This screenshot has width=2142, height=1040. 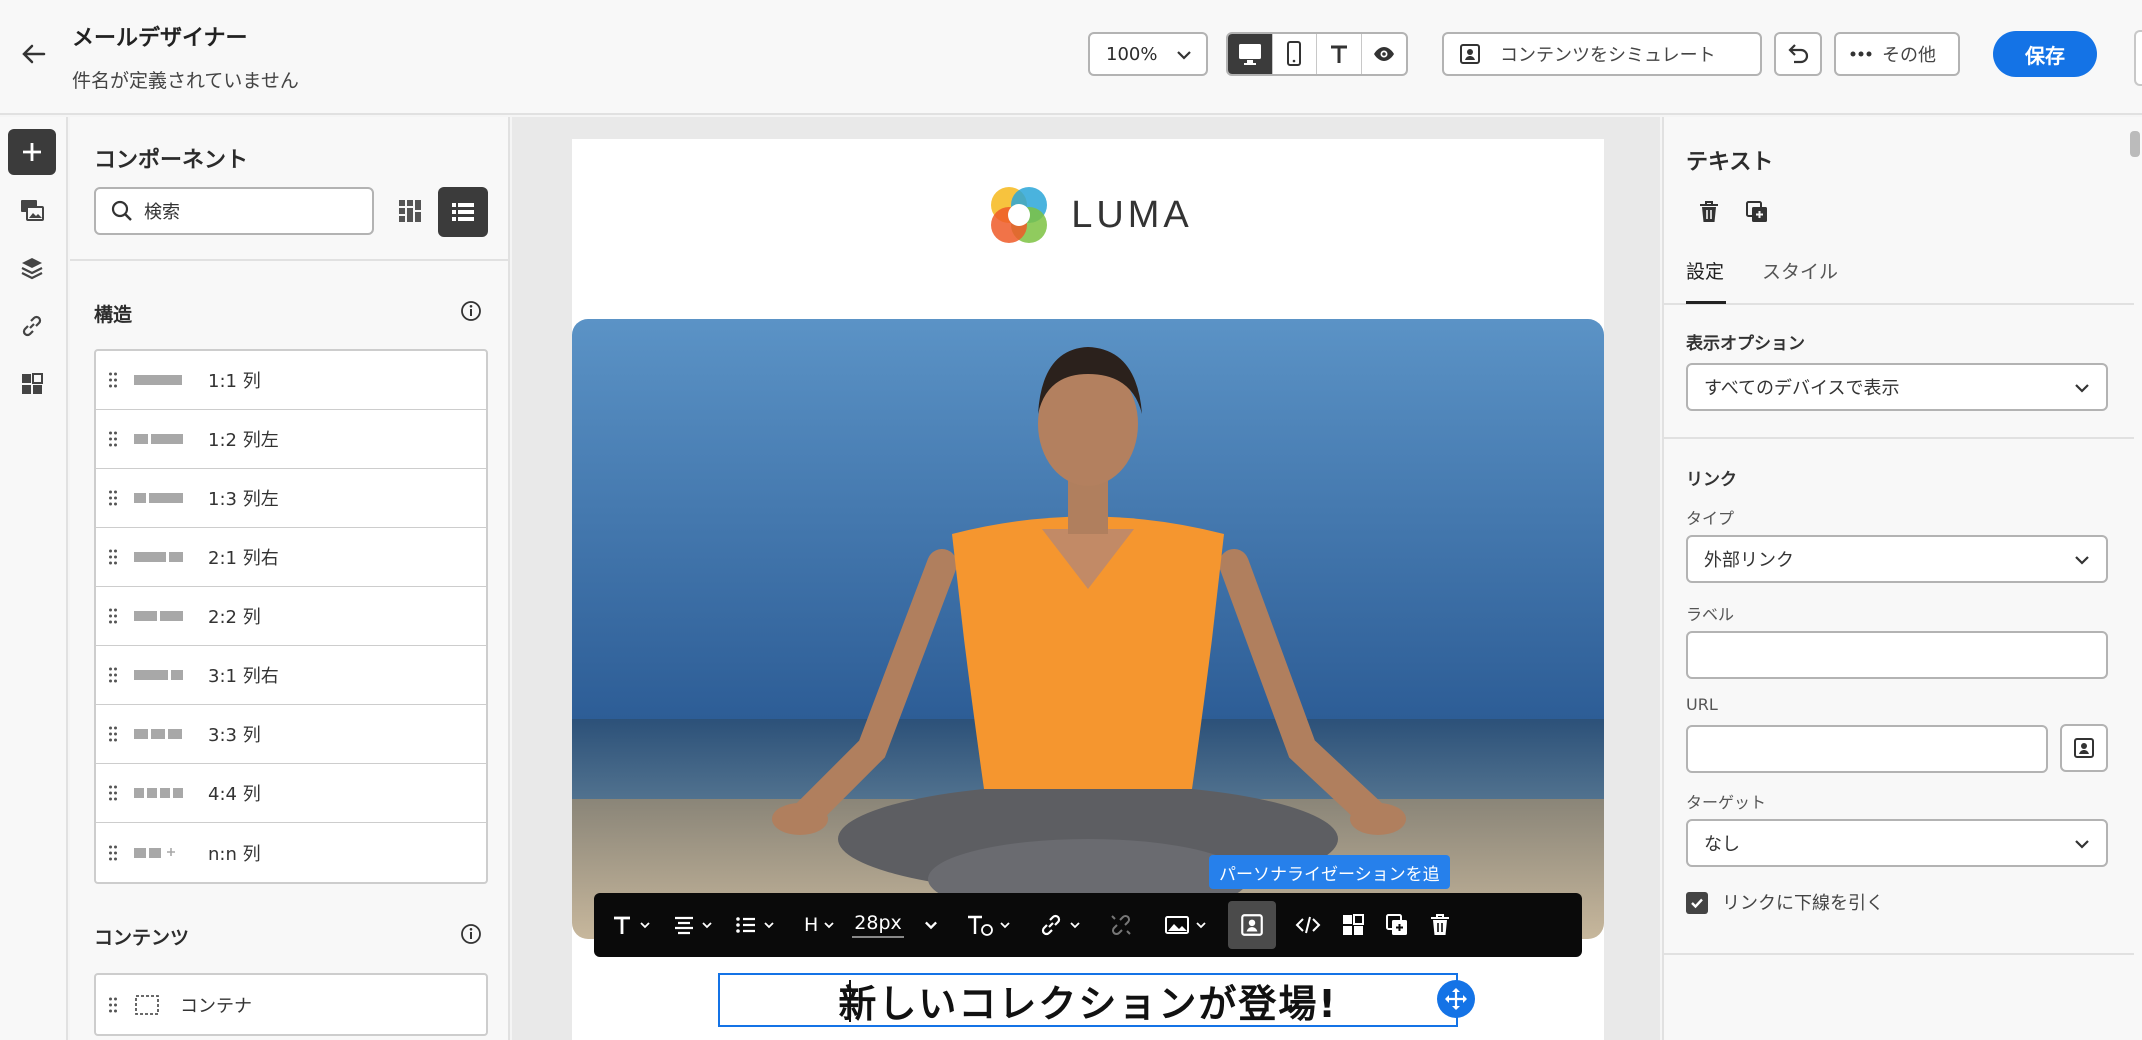 What do you see at coordinates (1132, 214) in the screenshot?
I see `logo-text: LUMA` at bounding box center [1132, 214].